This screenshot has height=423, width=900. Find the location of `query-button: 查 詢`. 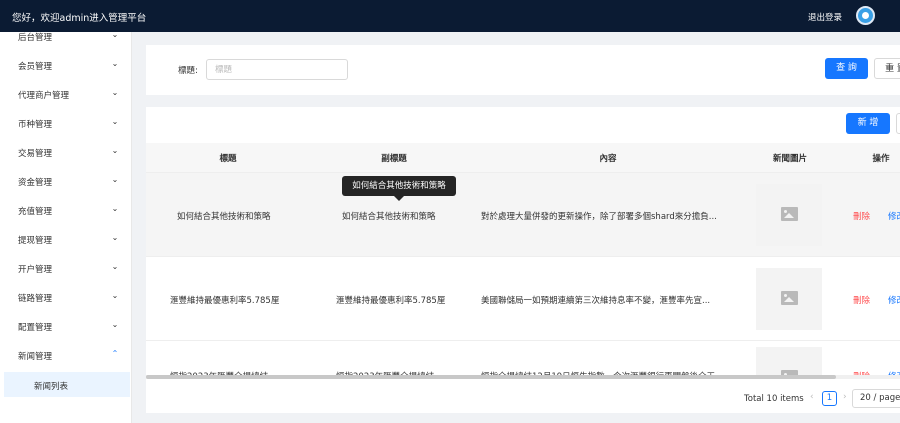

query-button: 查 詢 is located at coordinates (846, 68).